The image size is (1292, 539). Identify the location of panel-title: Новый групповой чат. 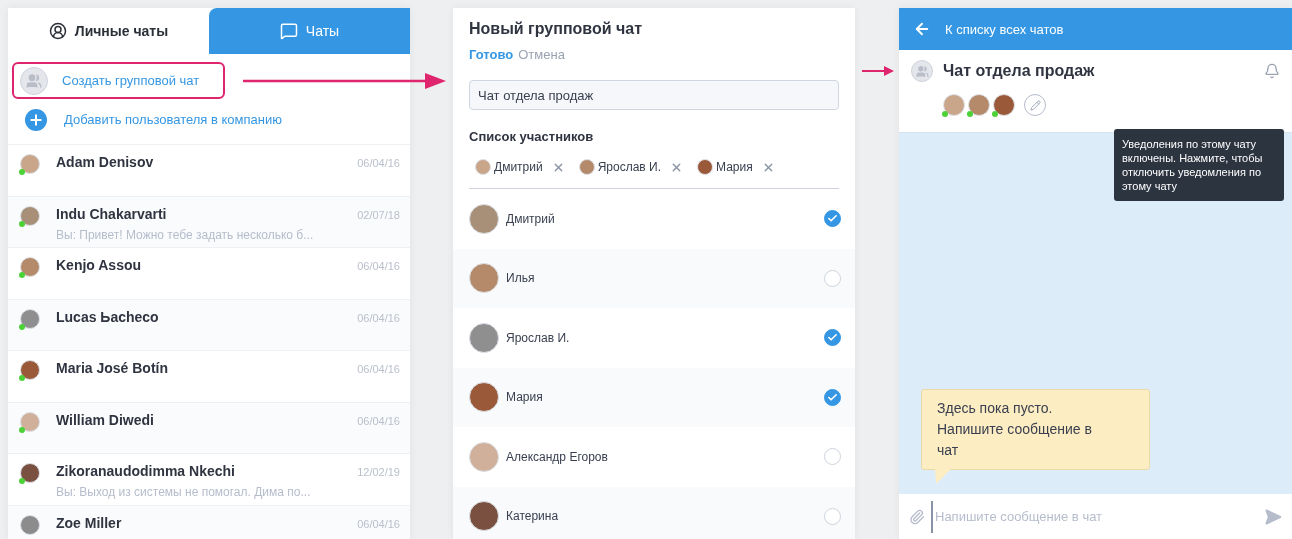
(556, 29).